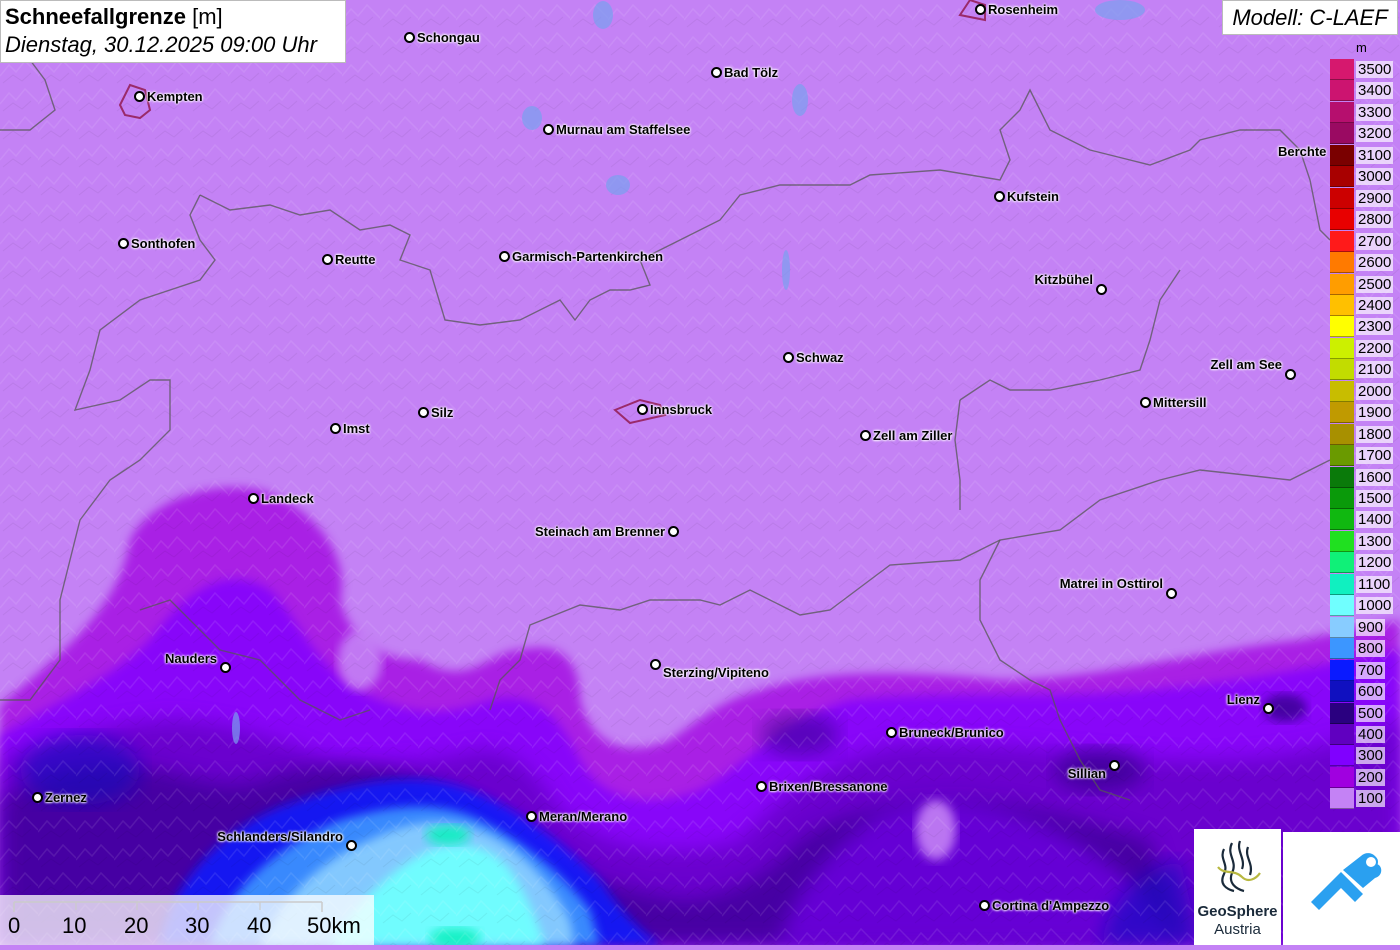  I want to click on legend-label: 2600, so click(1375, 263).